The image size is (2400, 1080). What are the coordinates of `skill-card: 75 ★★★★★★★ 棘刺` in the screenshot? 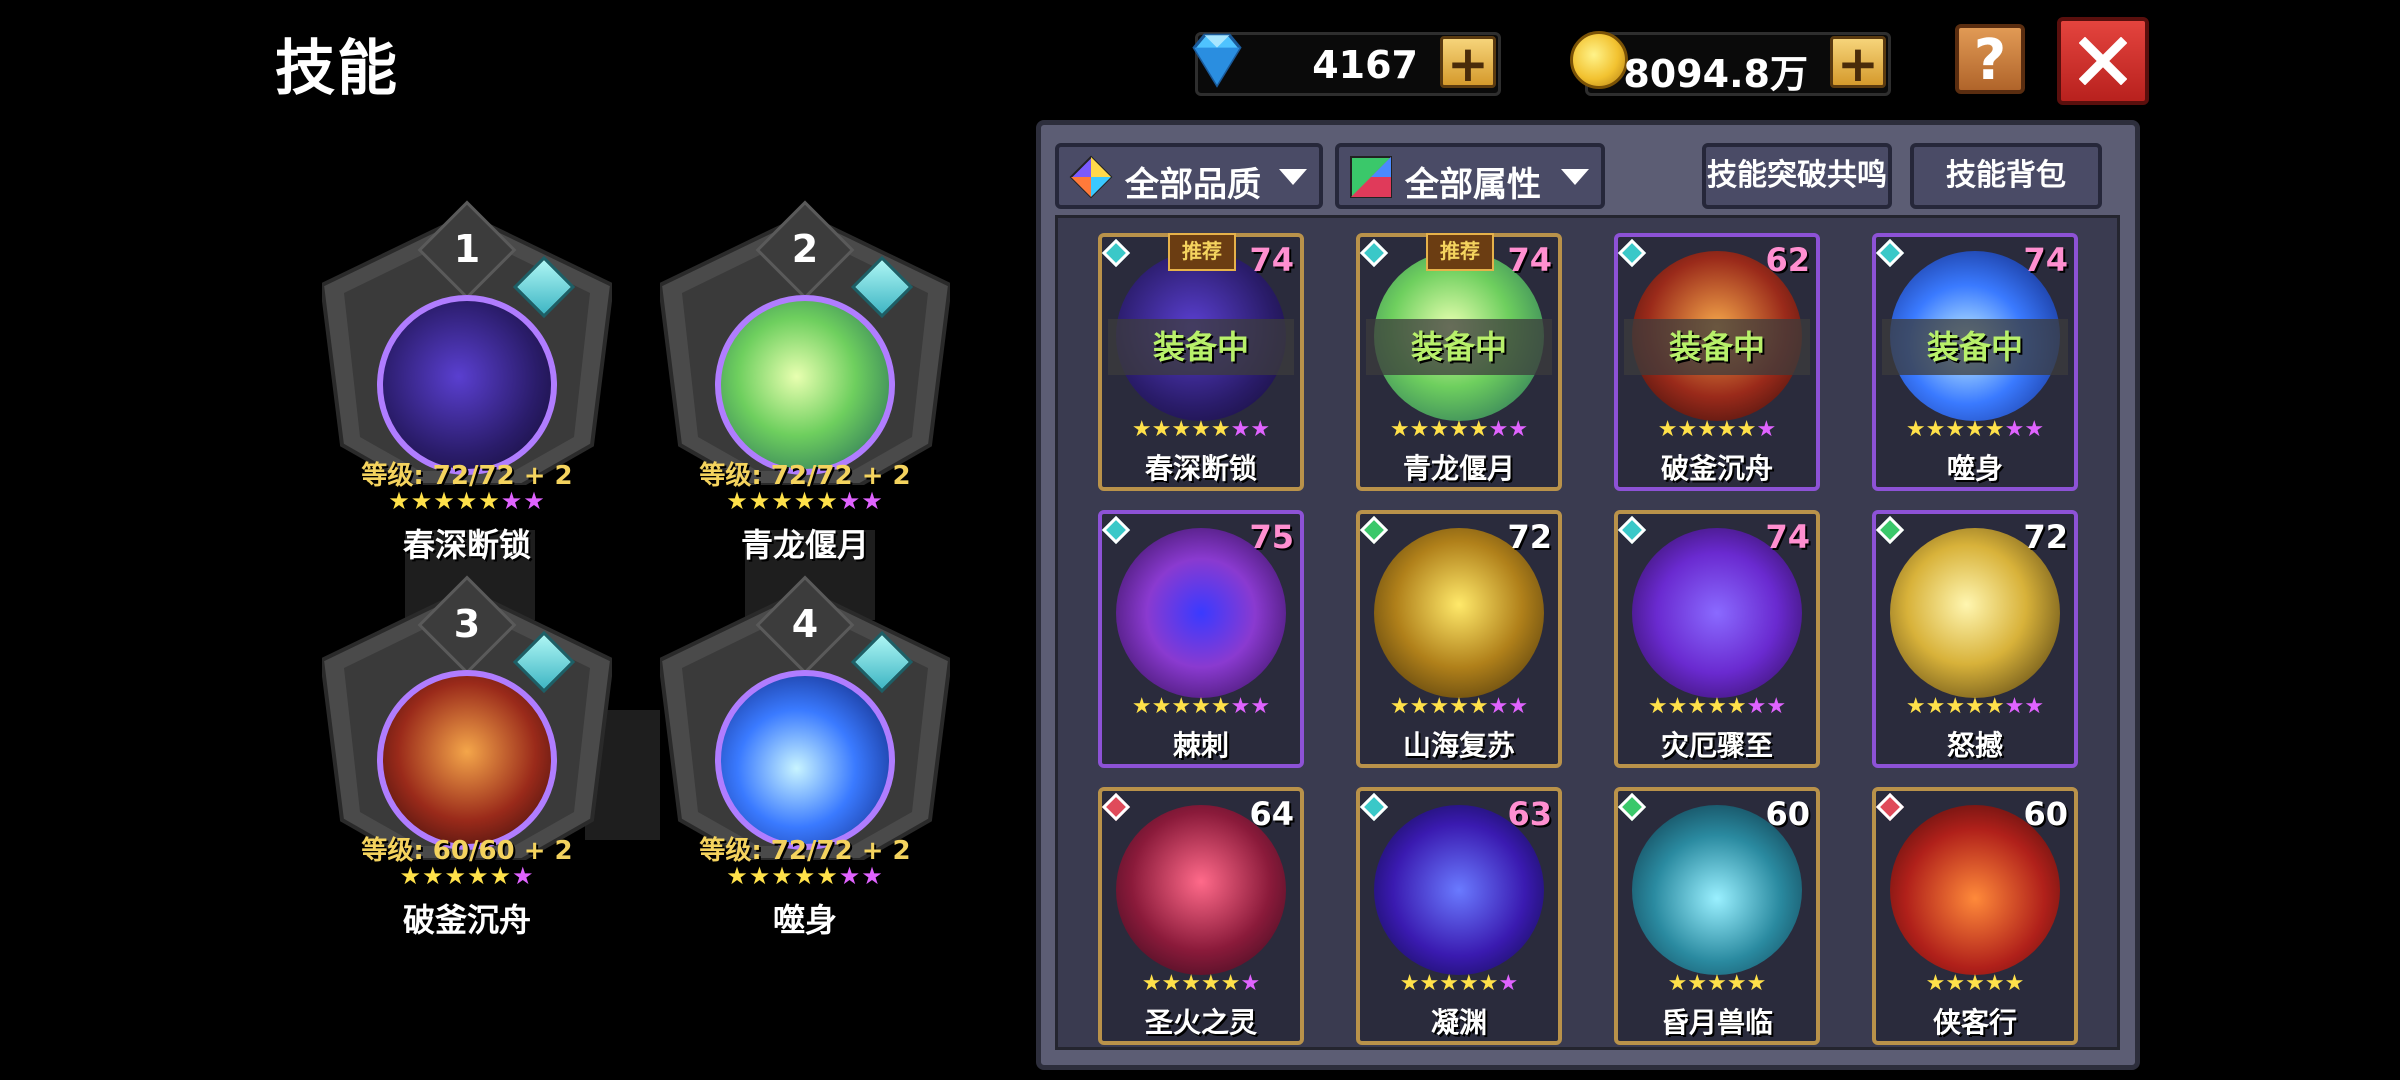 It's located at (1201, 639).